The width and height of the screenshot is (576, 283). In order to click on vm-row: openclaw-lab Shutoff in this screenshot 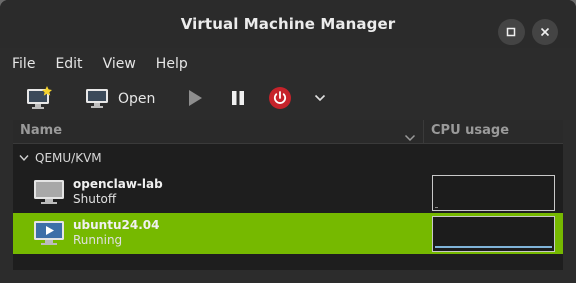, I will do `click(288, 192)`.